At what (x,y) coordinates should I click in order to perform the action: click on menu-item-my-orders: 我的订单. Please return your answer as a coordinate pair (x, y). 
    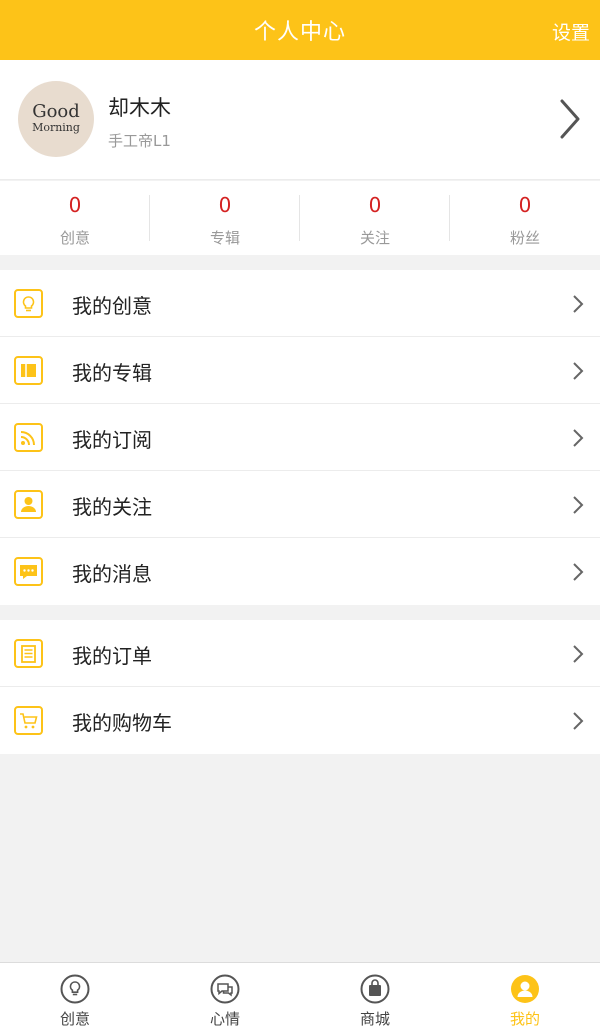
    Looking at the image, I should click on (300, 653).